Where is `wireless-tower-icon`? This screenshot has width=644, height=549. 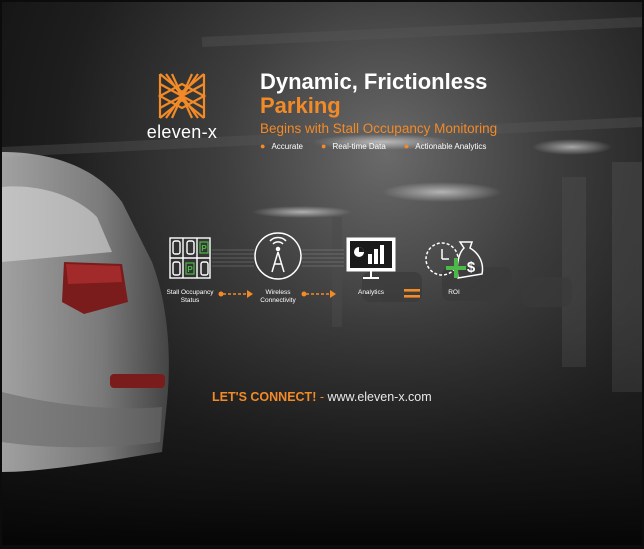 wireless-tower-icon is located at coordinates (278, 256).